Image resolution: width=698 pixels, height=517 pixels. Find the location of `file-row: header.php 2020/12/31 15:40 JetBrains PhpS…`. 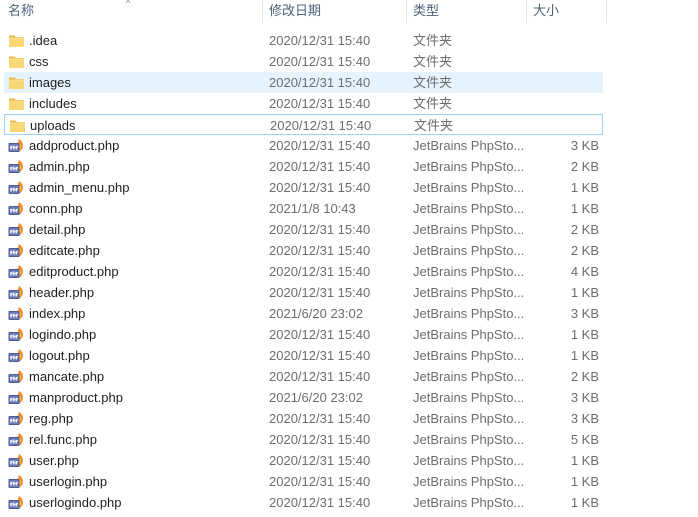

file-row: header.php 2020/12/31 15:40 JetBrains PhpS… is located at coordinates (303, 292).